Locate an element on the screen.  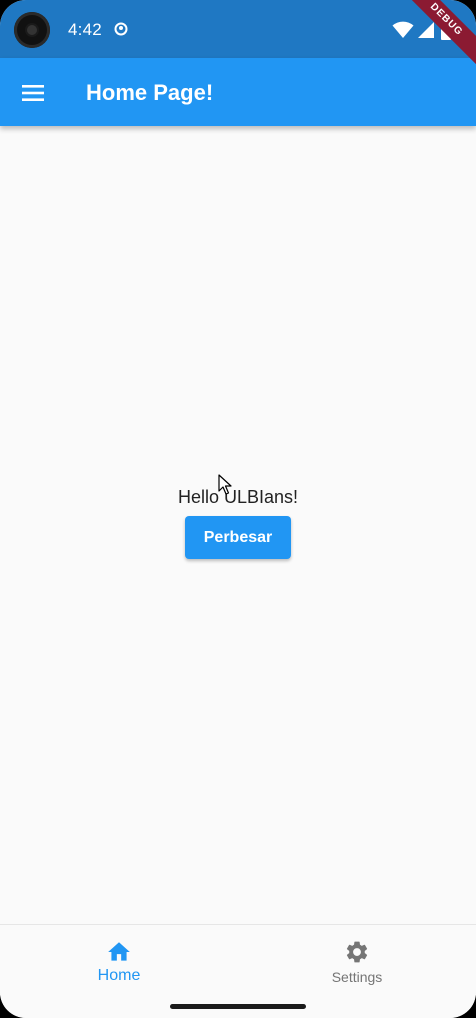
gesture-handle is located at coordinates (238, 1006).